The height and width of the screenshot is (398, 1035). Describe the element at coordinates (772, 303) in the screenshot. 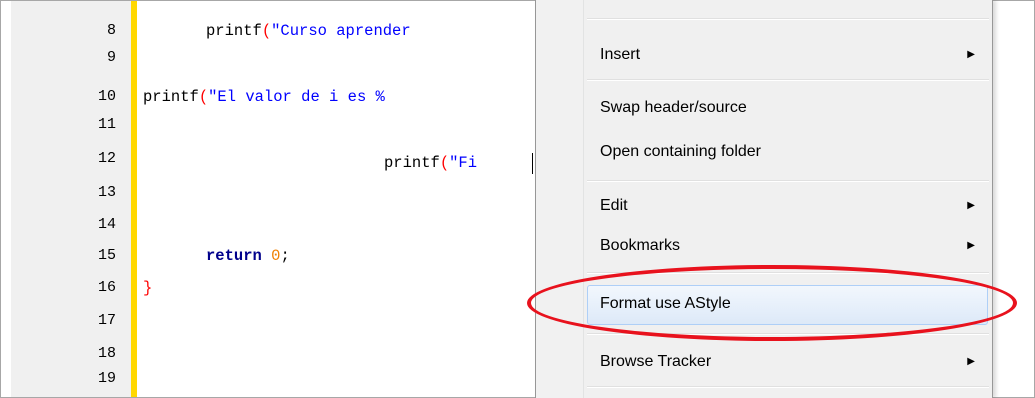

I see `annotation-ellipse` at that location.